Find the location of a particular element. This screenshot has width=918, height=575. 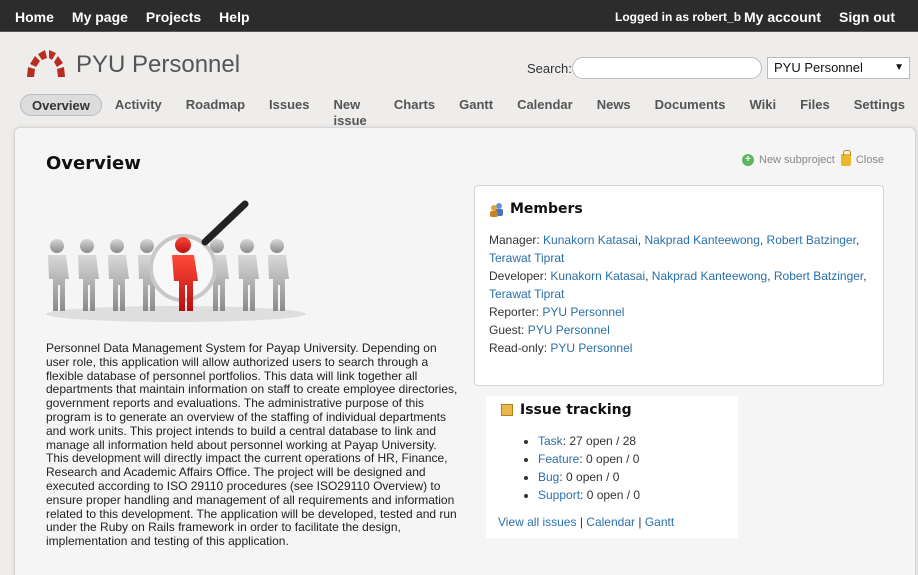

page-title: Overview is located at coordinates (93, 163).